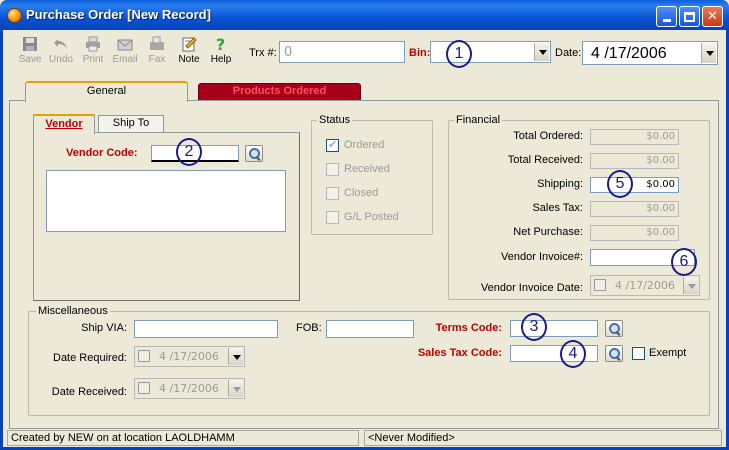 The image size is (729, 450). What do you see at coordinates (332, 169) in the screenshot?
I see `received-checkbox` at bounding box center [332, 169].